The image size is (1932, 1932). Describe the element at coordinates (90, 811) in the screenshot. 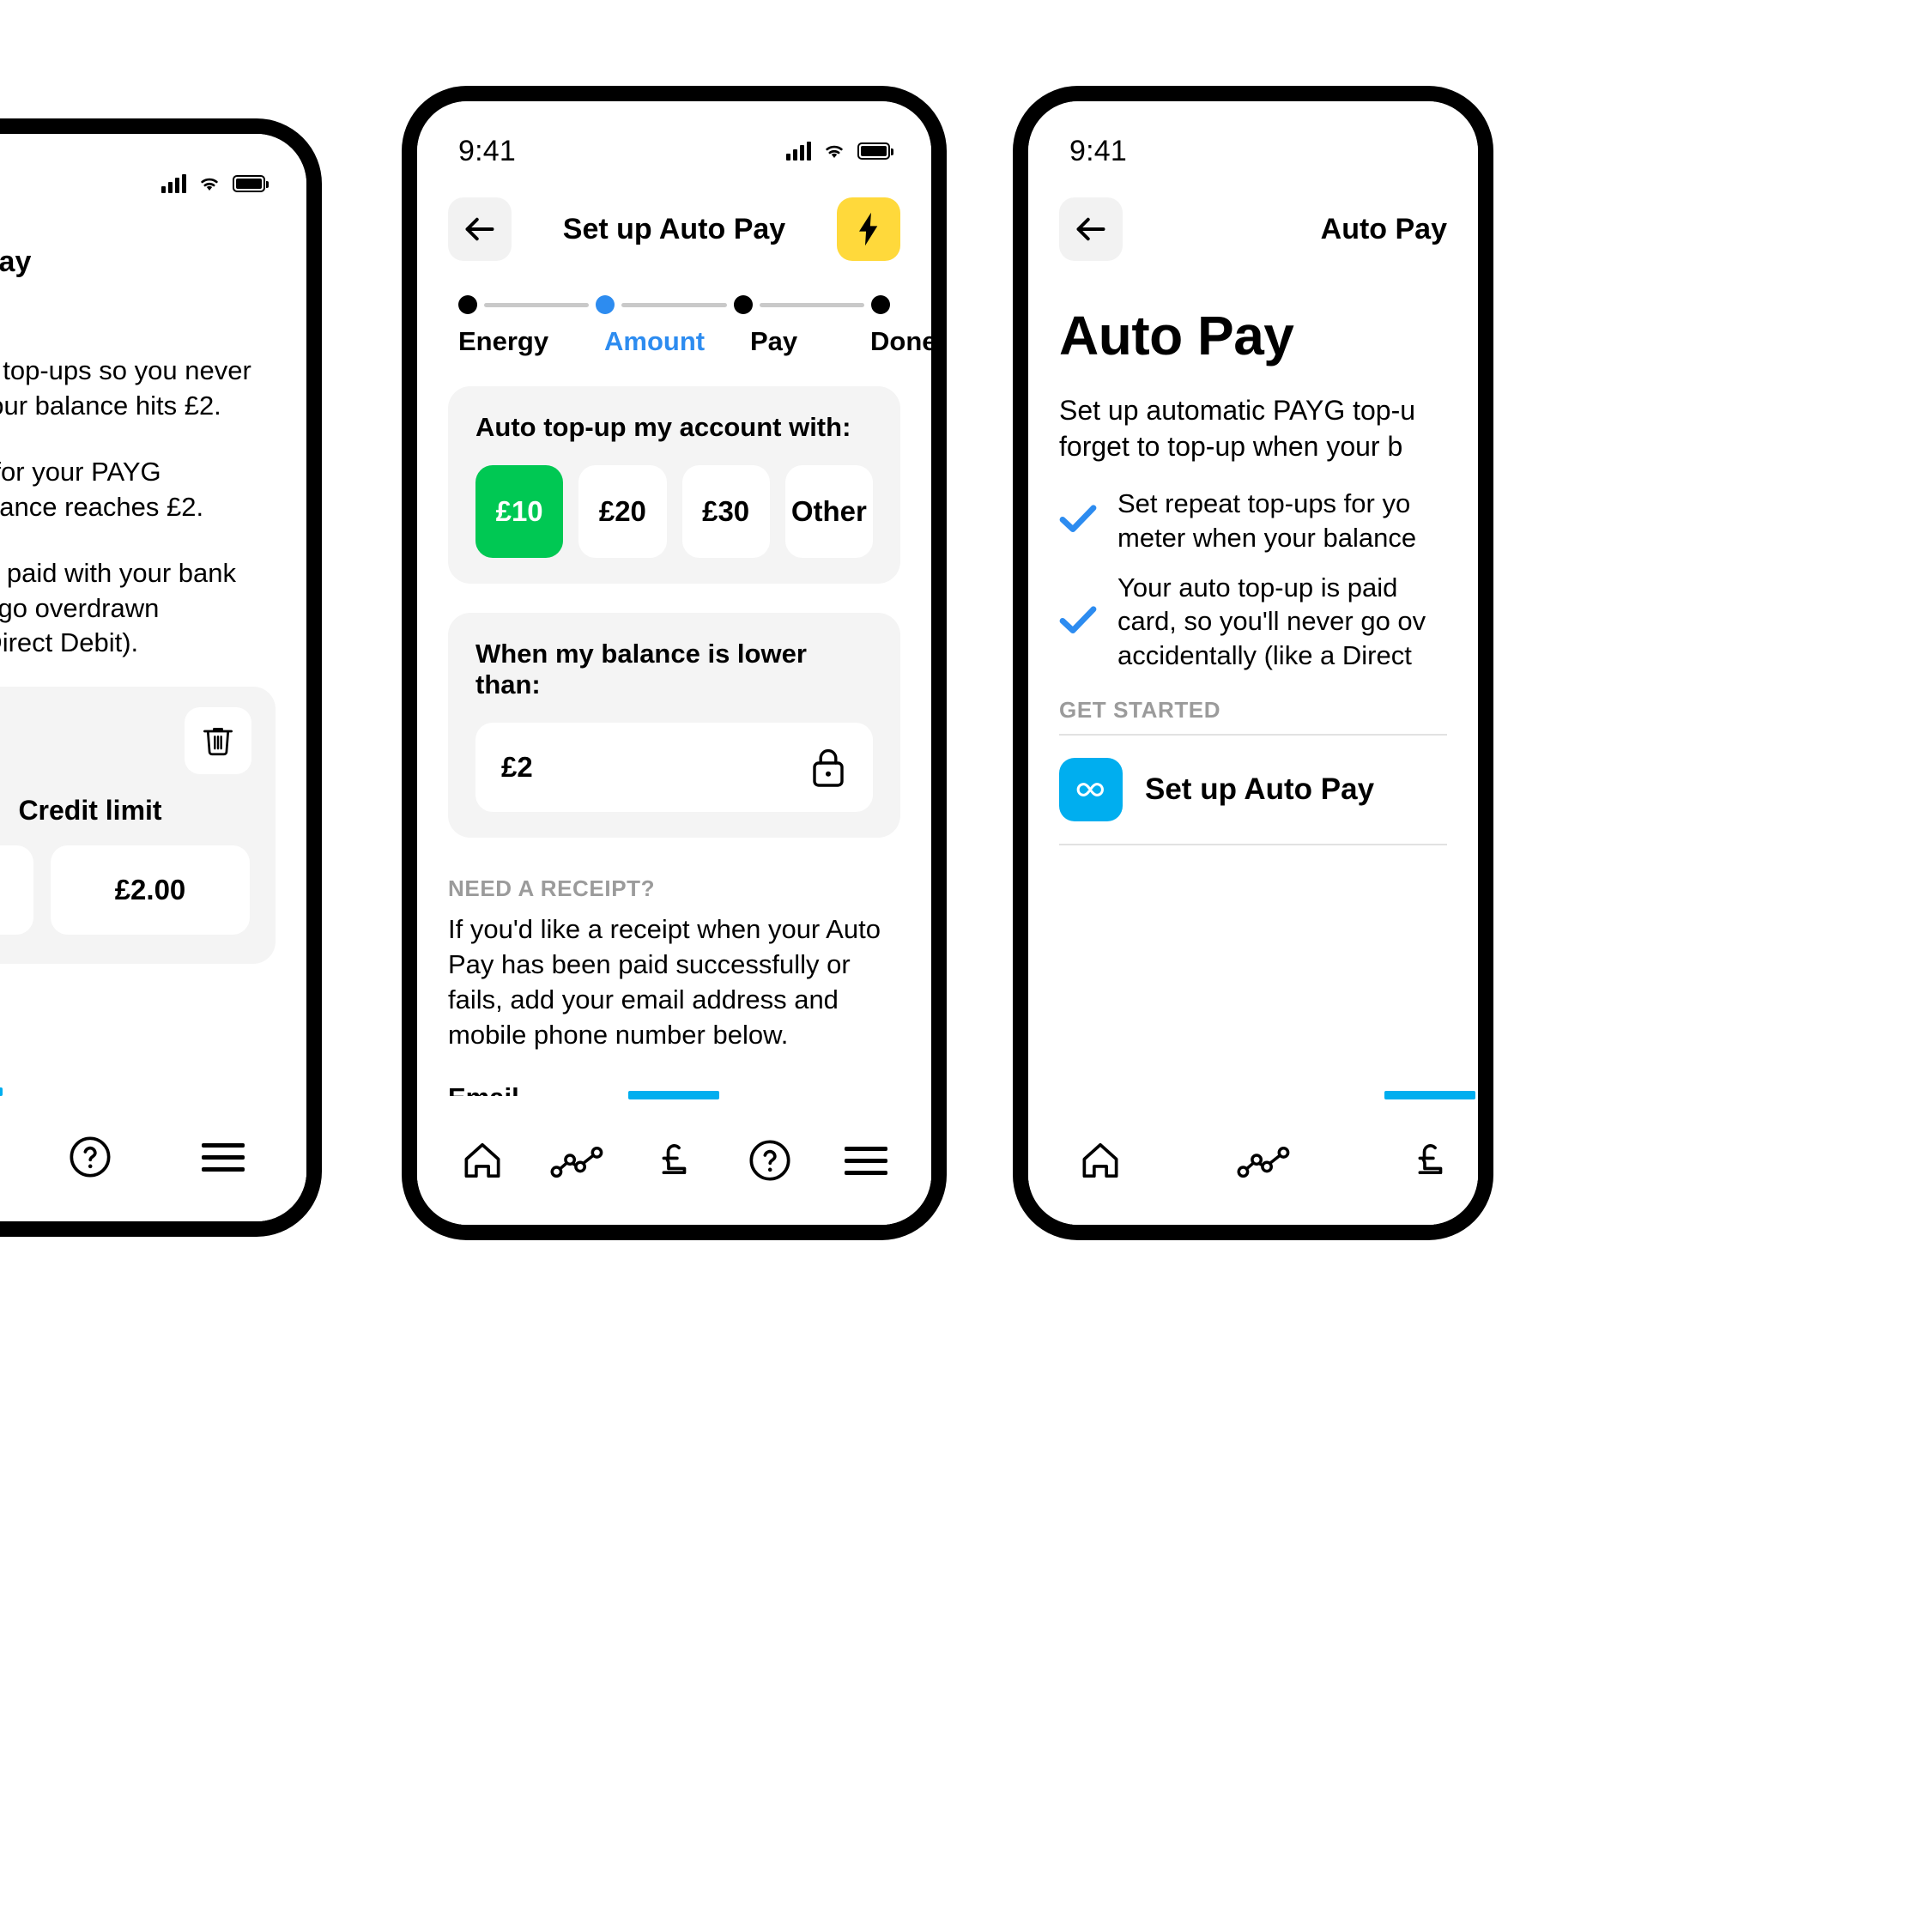

I see `credit-limit-label: Credit limit` at that location.